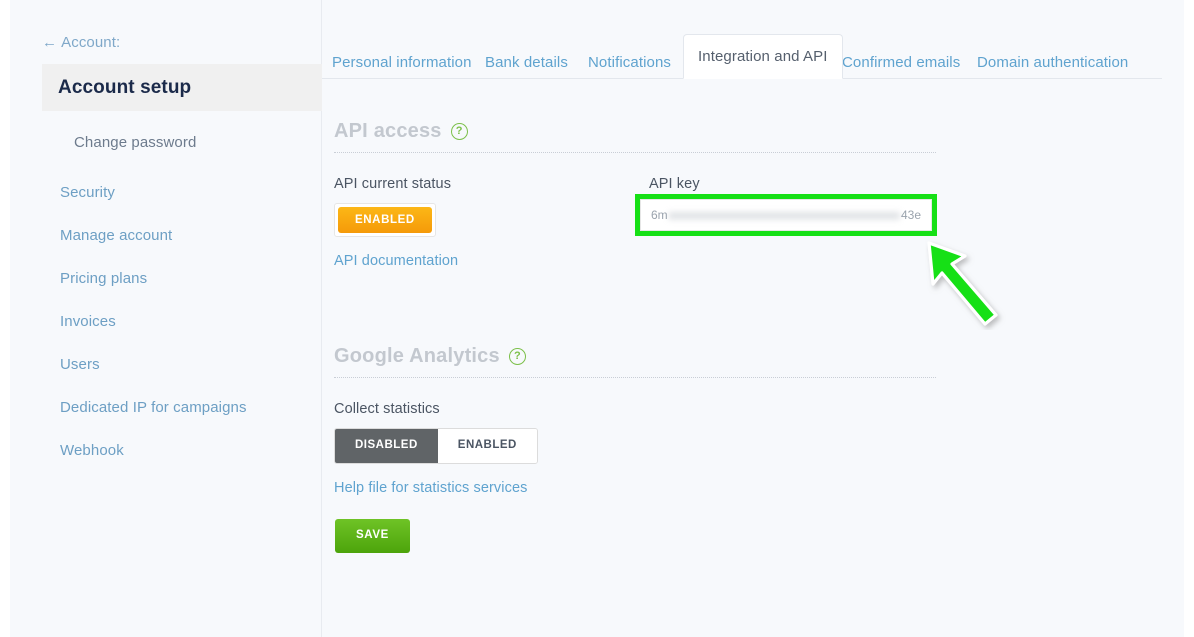 The width and height of the screenshot is (1194, 637). I want to click on back-arrow-icon: ←, so click(50, 42).